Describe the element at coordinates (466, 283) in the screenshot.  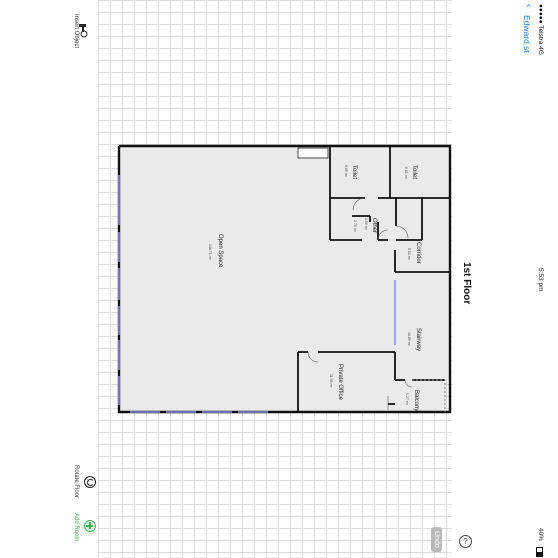
I see `floor-title: 1st Floor` at that location.